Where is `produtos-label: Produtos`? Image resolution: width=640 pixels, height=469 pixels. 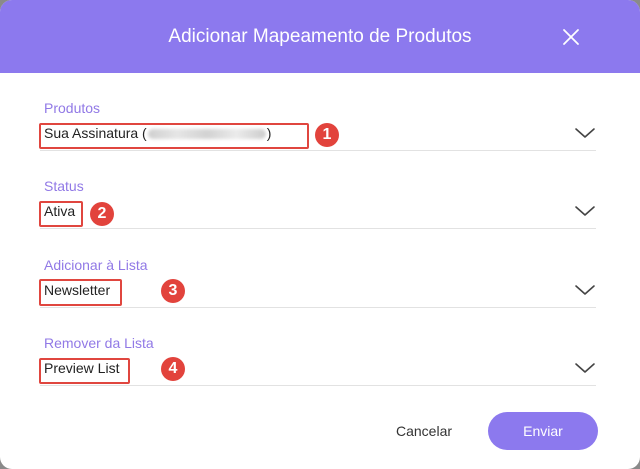
produtos-label: Produtos is located at coordinates (72, 108).